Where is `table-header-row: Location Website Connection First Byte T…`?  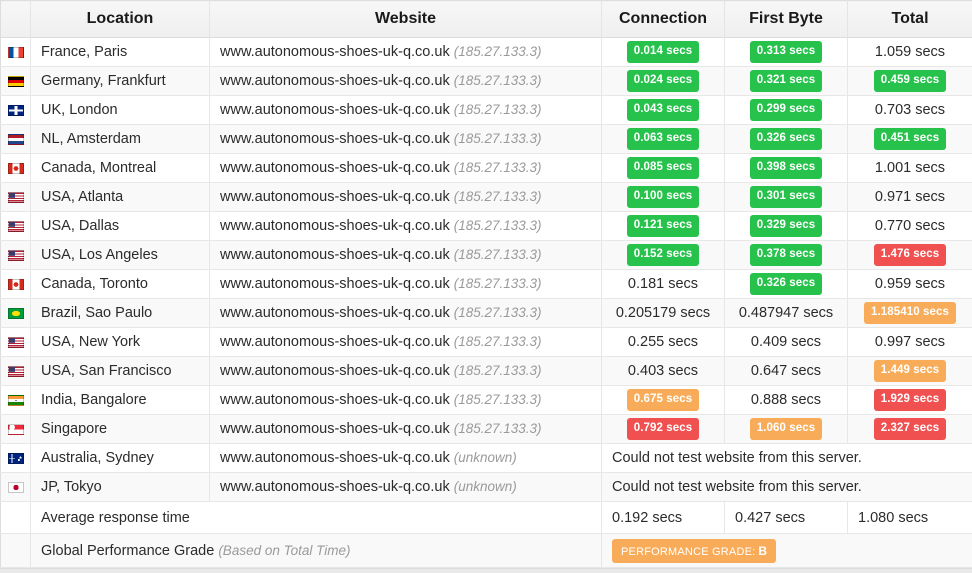 table-header-row: Location Website Connection First Byte T… is located at coordinates (486, 19).